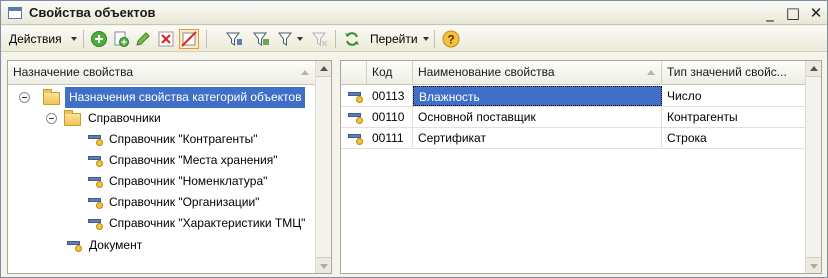 Image resolution: width=828 pixels, height=278 pixels. I want to click on code-cell: 00110, so click(390, 117).